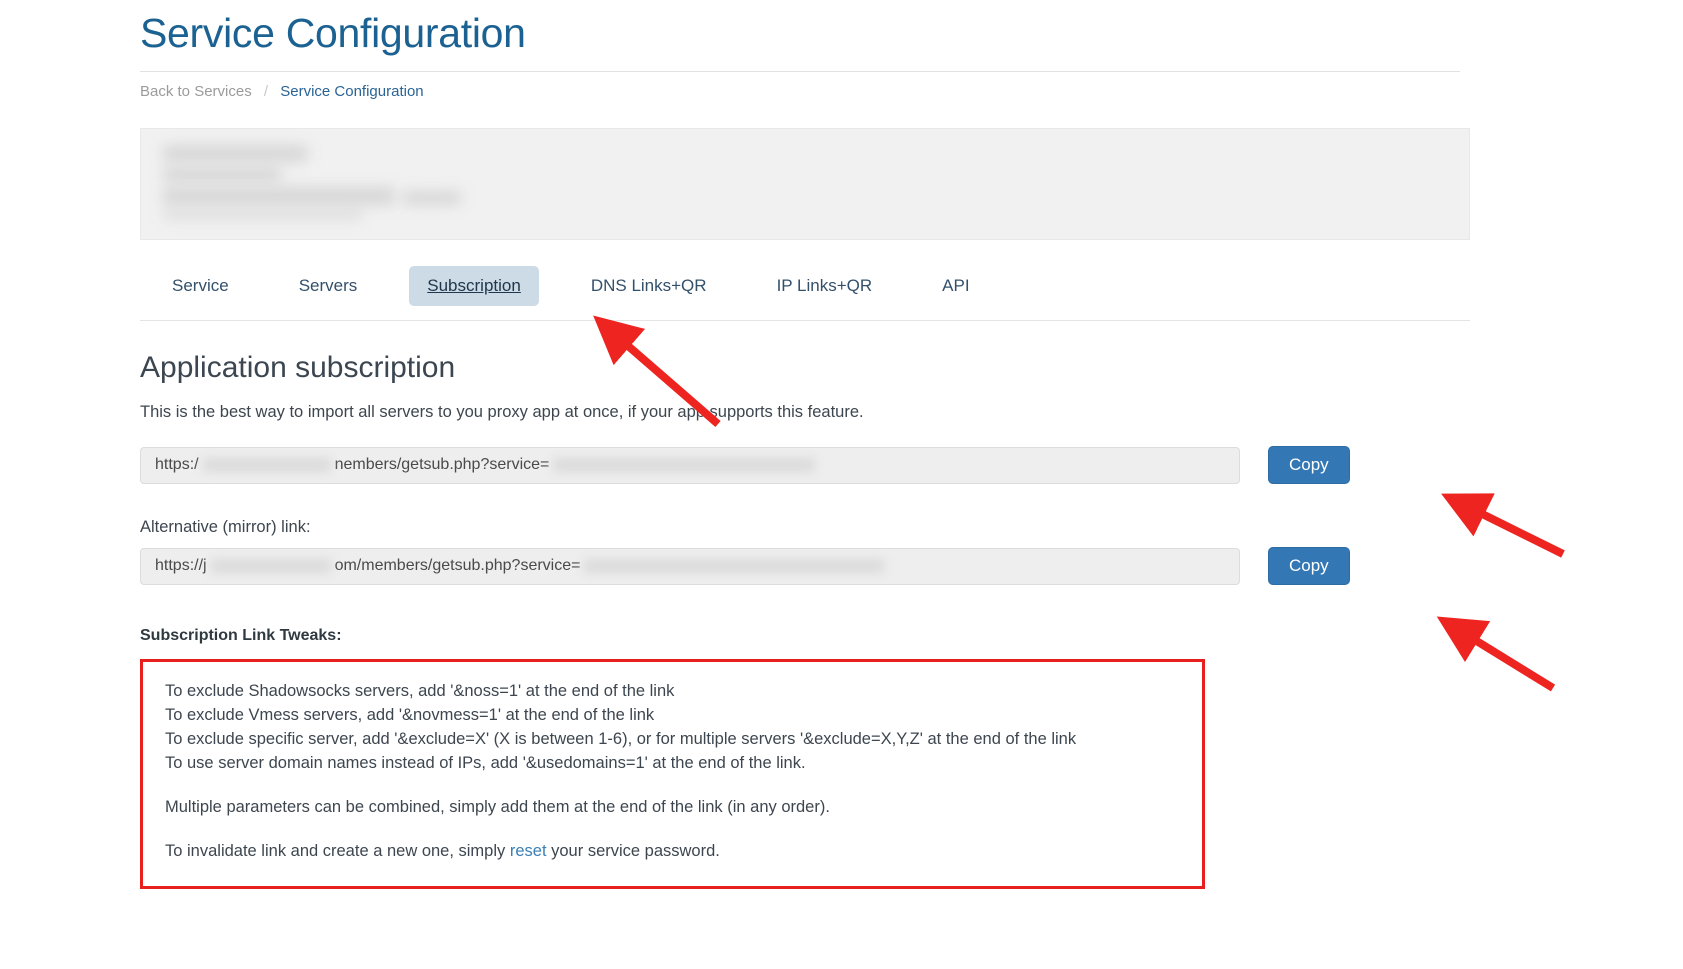  Describe the element at coordinates (200, 286) in the screenshot. I see `tab-service: Service` at that location.